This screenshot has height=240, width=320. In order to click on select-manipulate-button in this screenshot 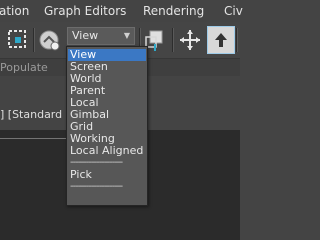, I will do `click(50, 40)`.